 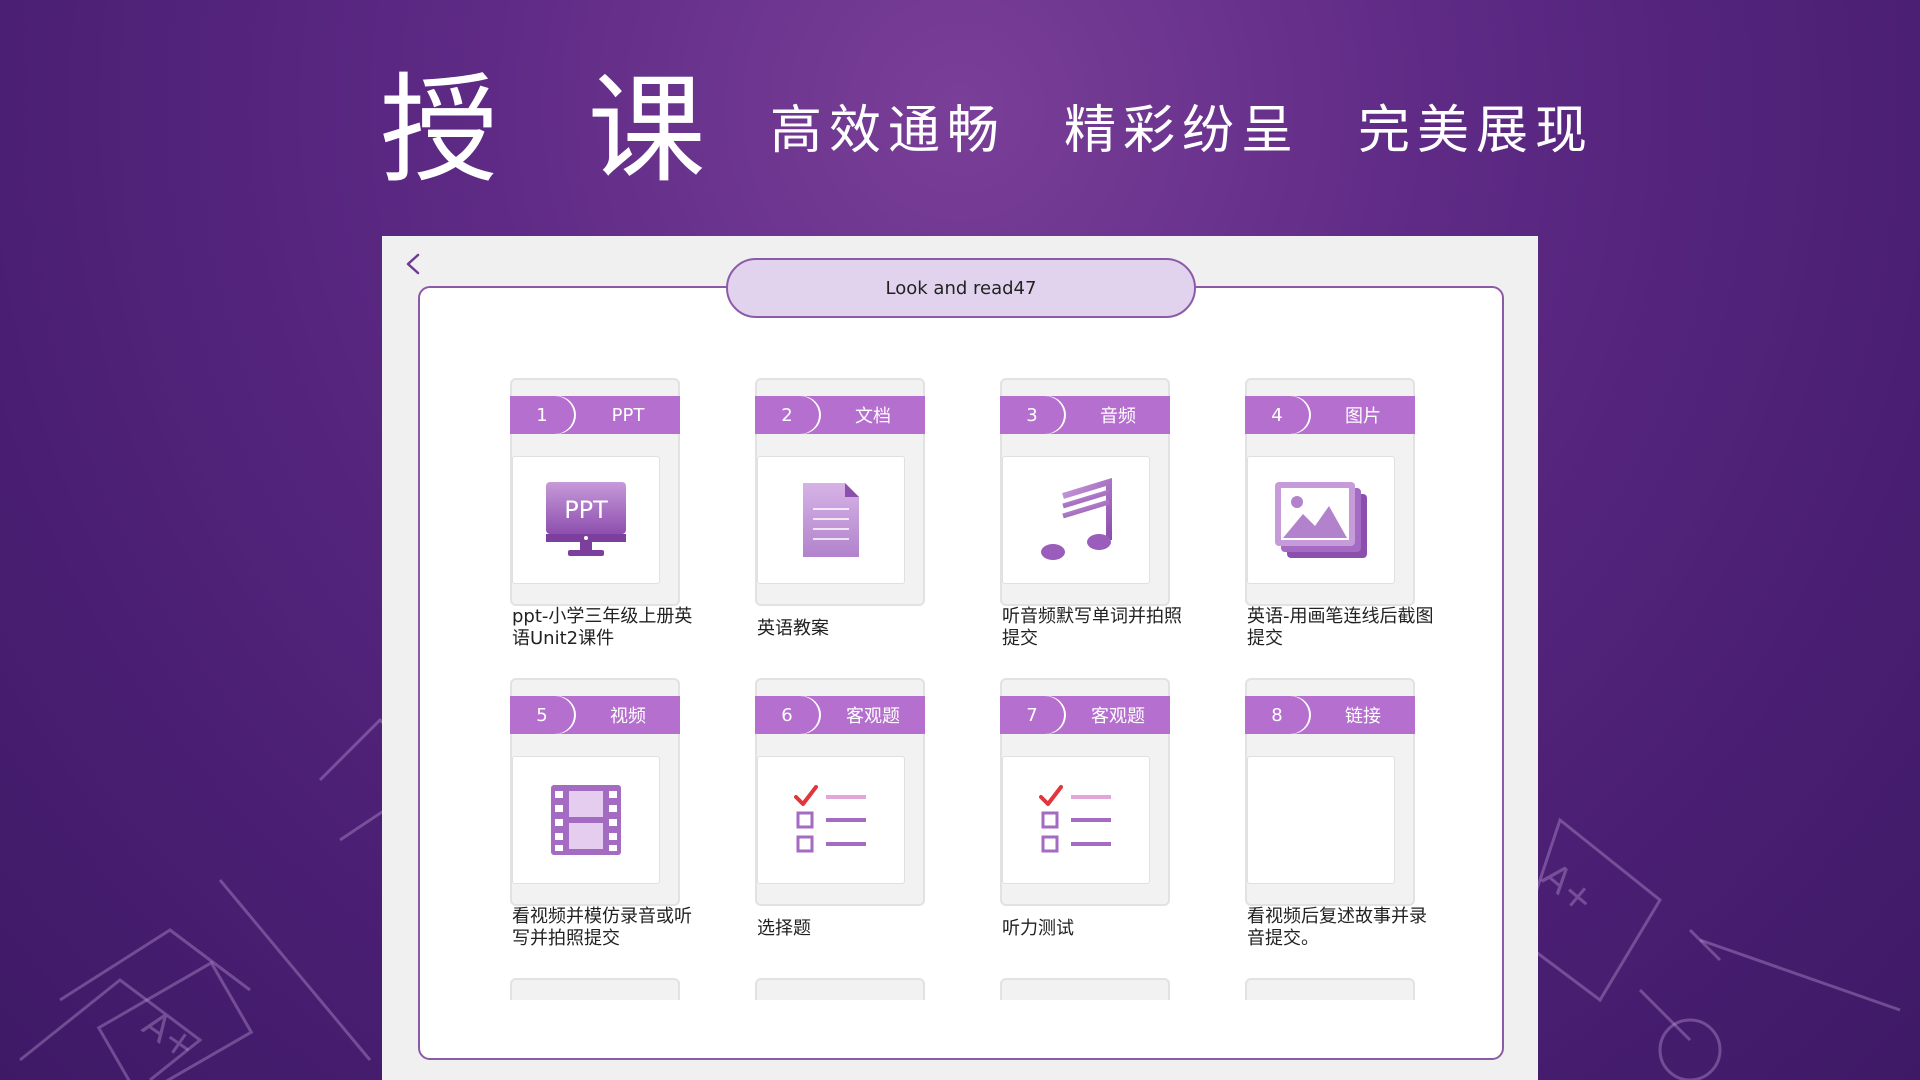 I want to click on chevron-left-icon, so click(x=413, y=264).